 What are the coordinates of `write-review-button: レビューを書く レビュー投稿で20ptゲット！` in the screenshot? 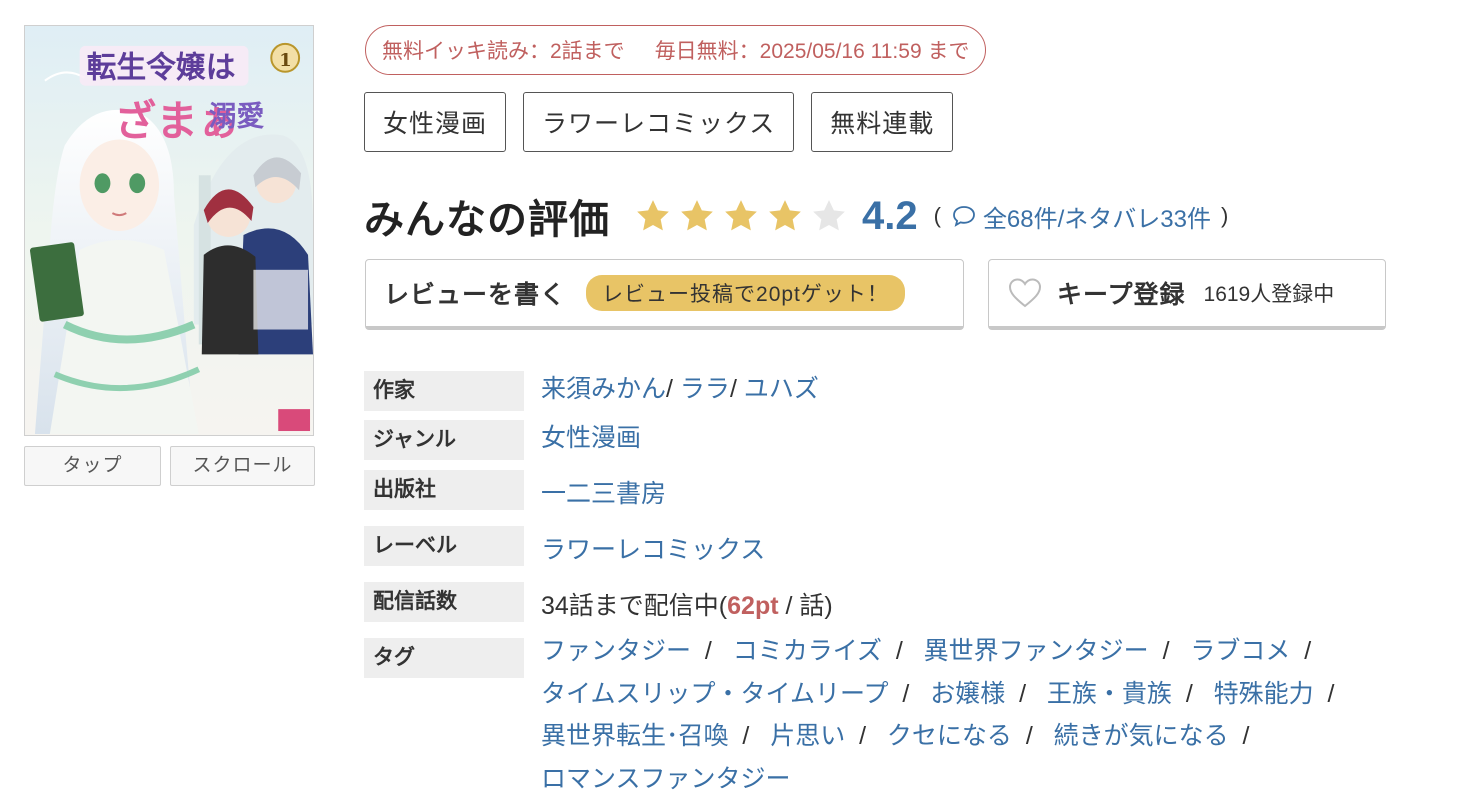 It's located at (664, 294).